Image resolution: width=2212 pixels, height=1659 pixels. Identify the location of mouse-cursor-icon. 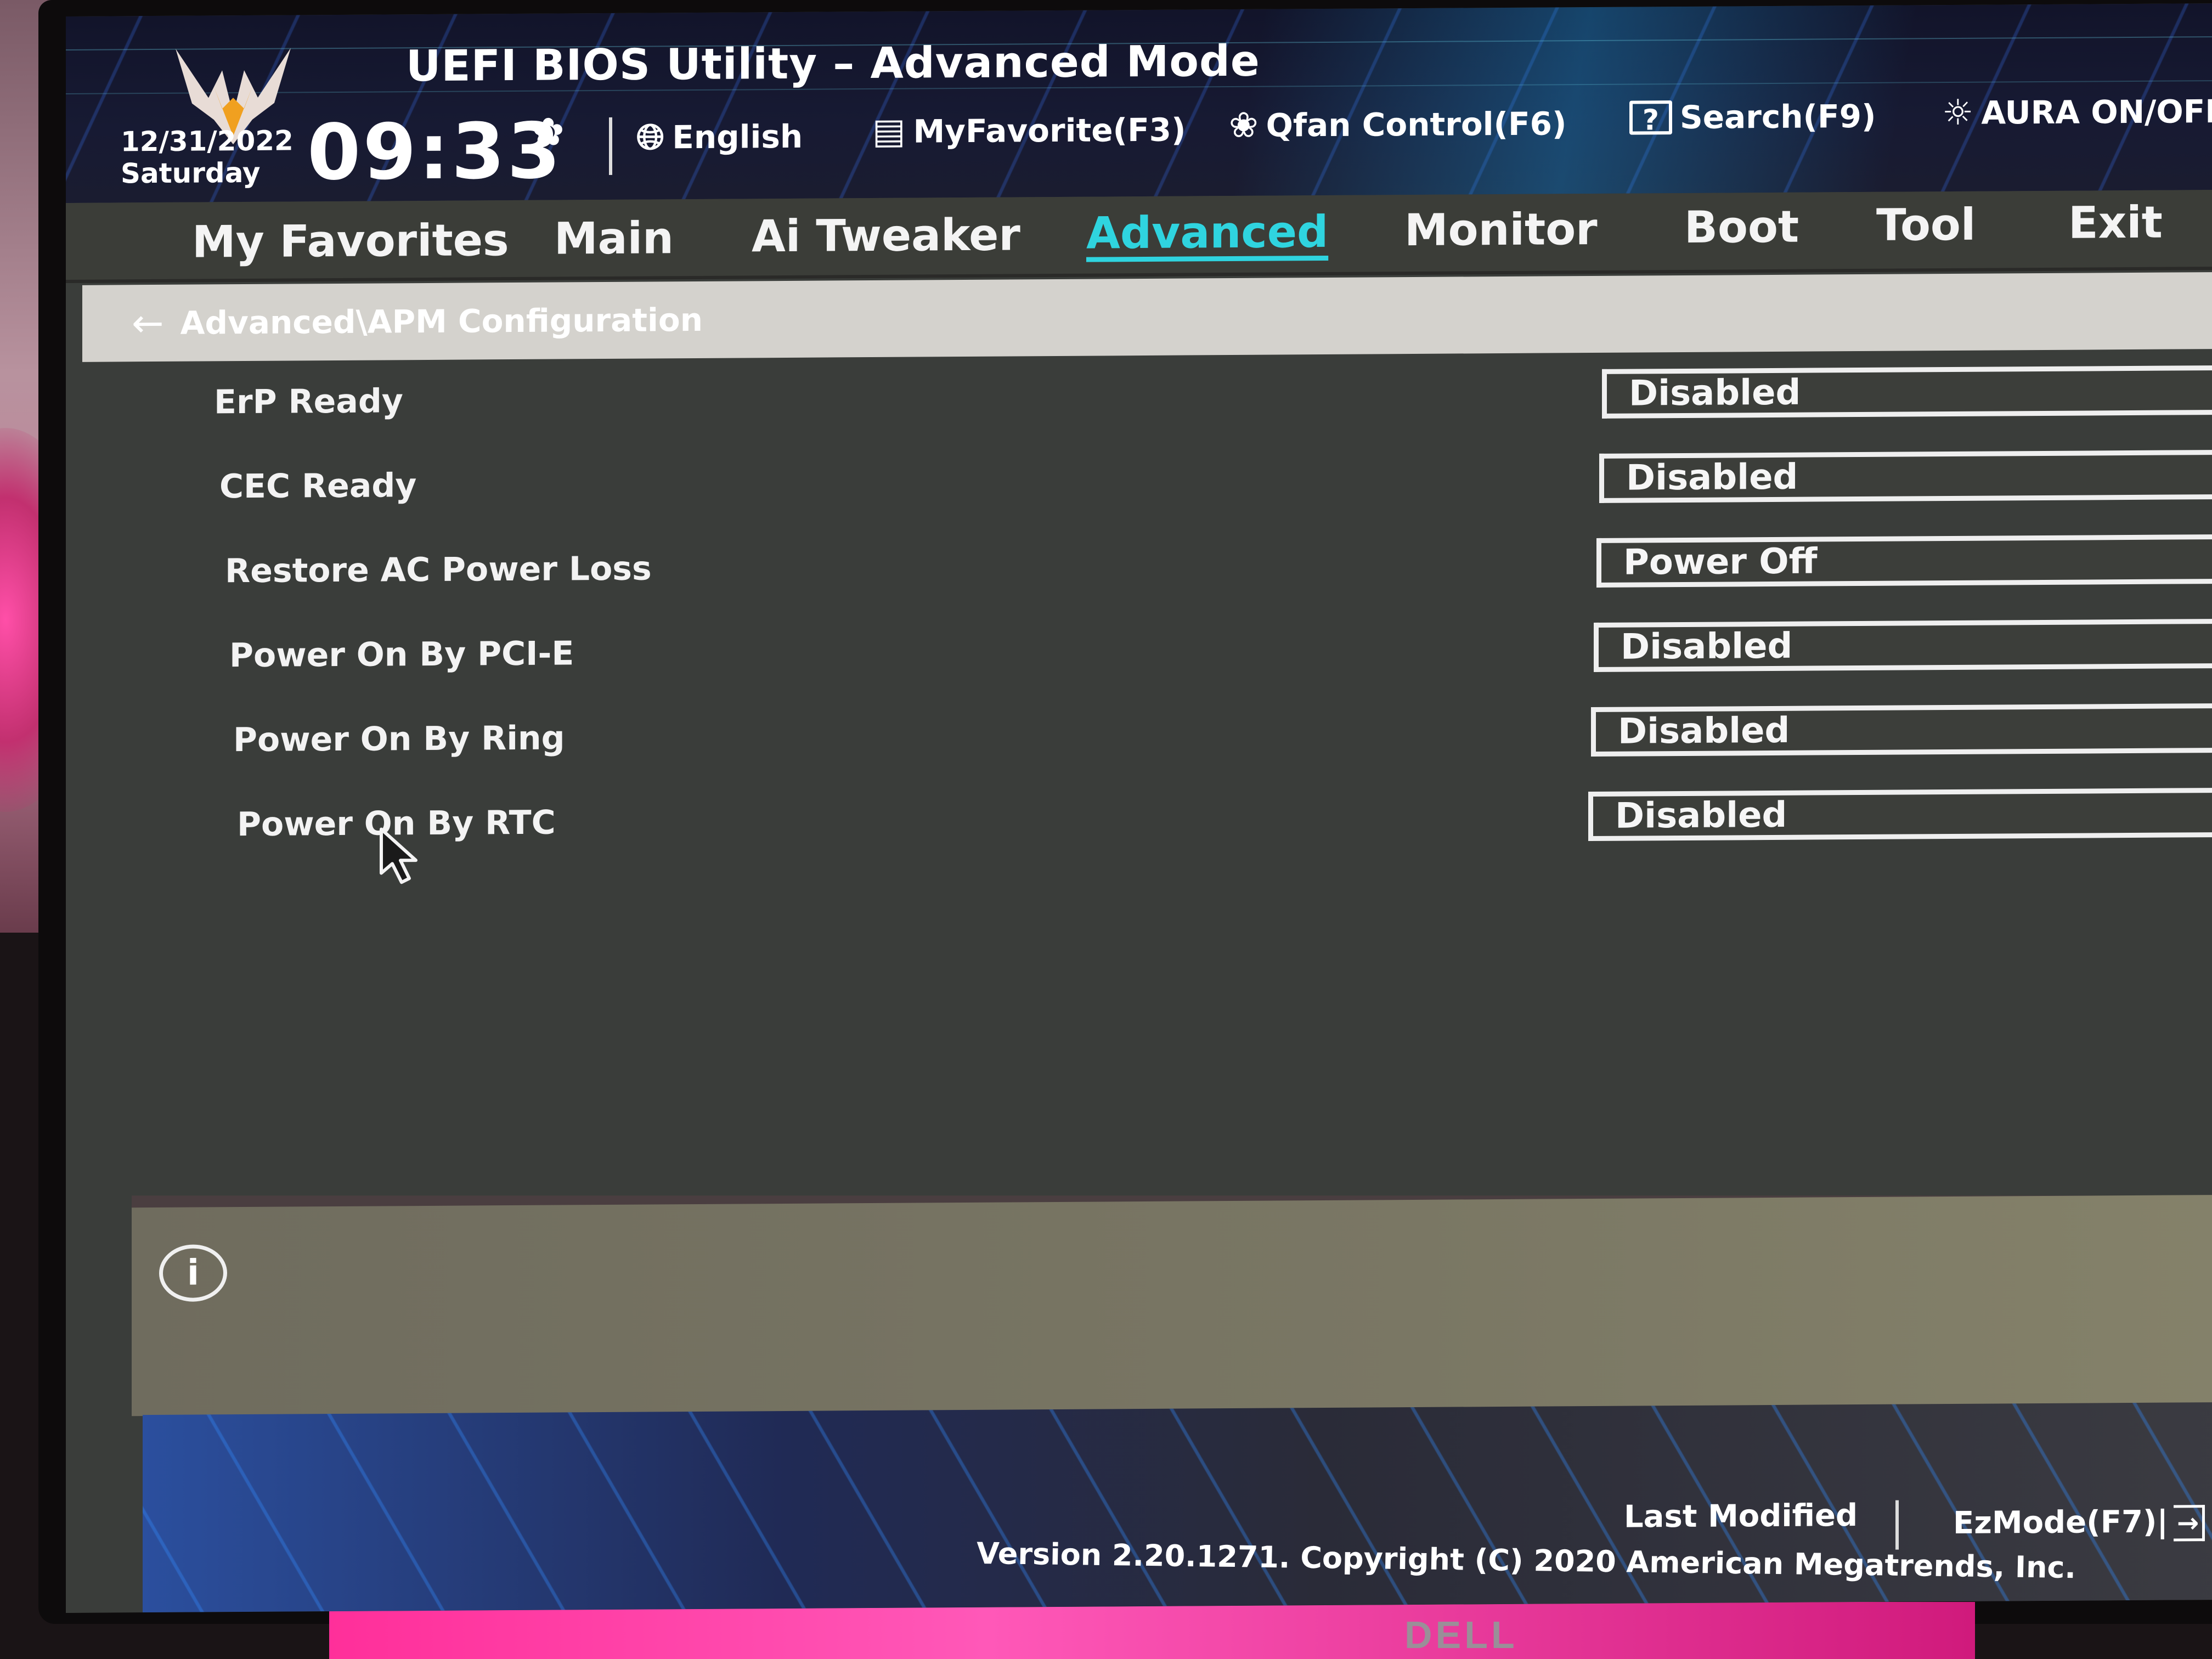
(399, 856).